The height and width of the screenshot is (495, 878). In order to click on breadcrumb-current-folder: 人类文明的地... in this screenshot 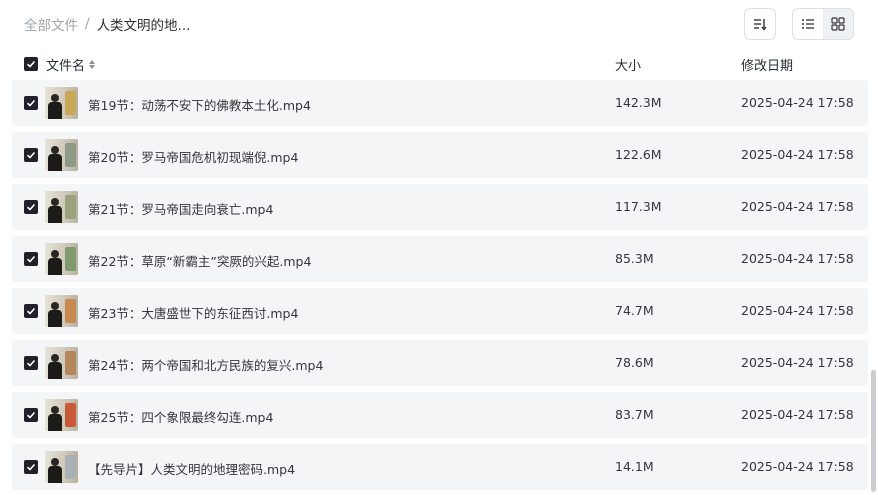, I will do `click(143, 26)`.